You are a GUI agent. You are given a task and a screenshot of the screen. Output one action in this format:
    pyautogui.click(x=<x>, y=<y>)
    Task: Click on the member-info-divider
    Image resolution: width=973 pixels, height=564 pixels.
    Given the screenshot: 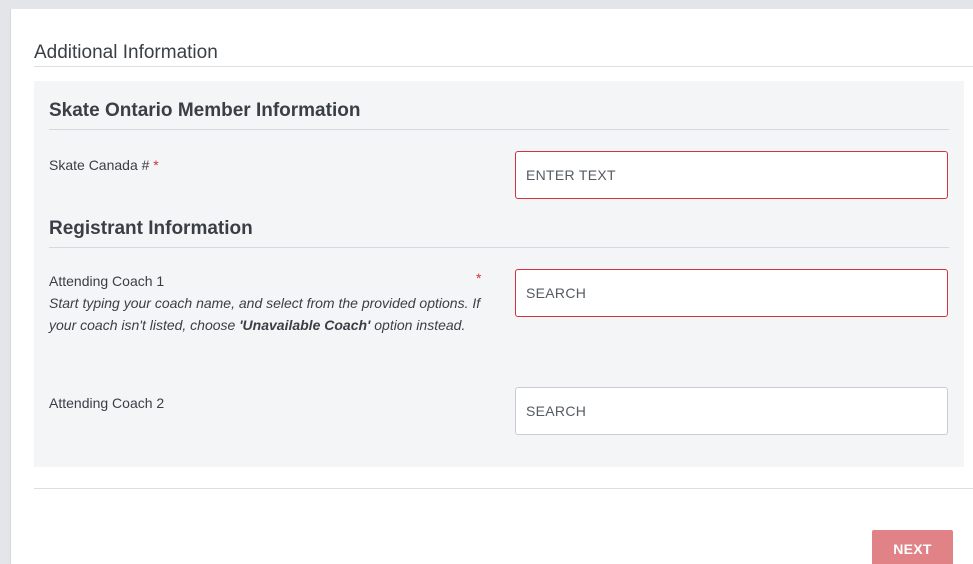 What is the action you would take?
    pyautogui.click(x=499, y=129)
    